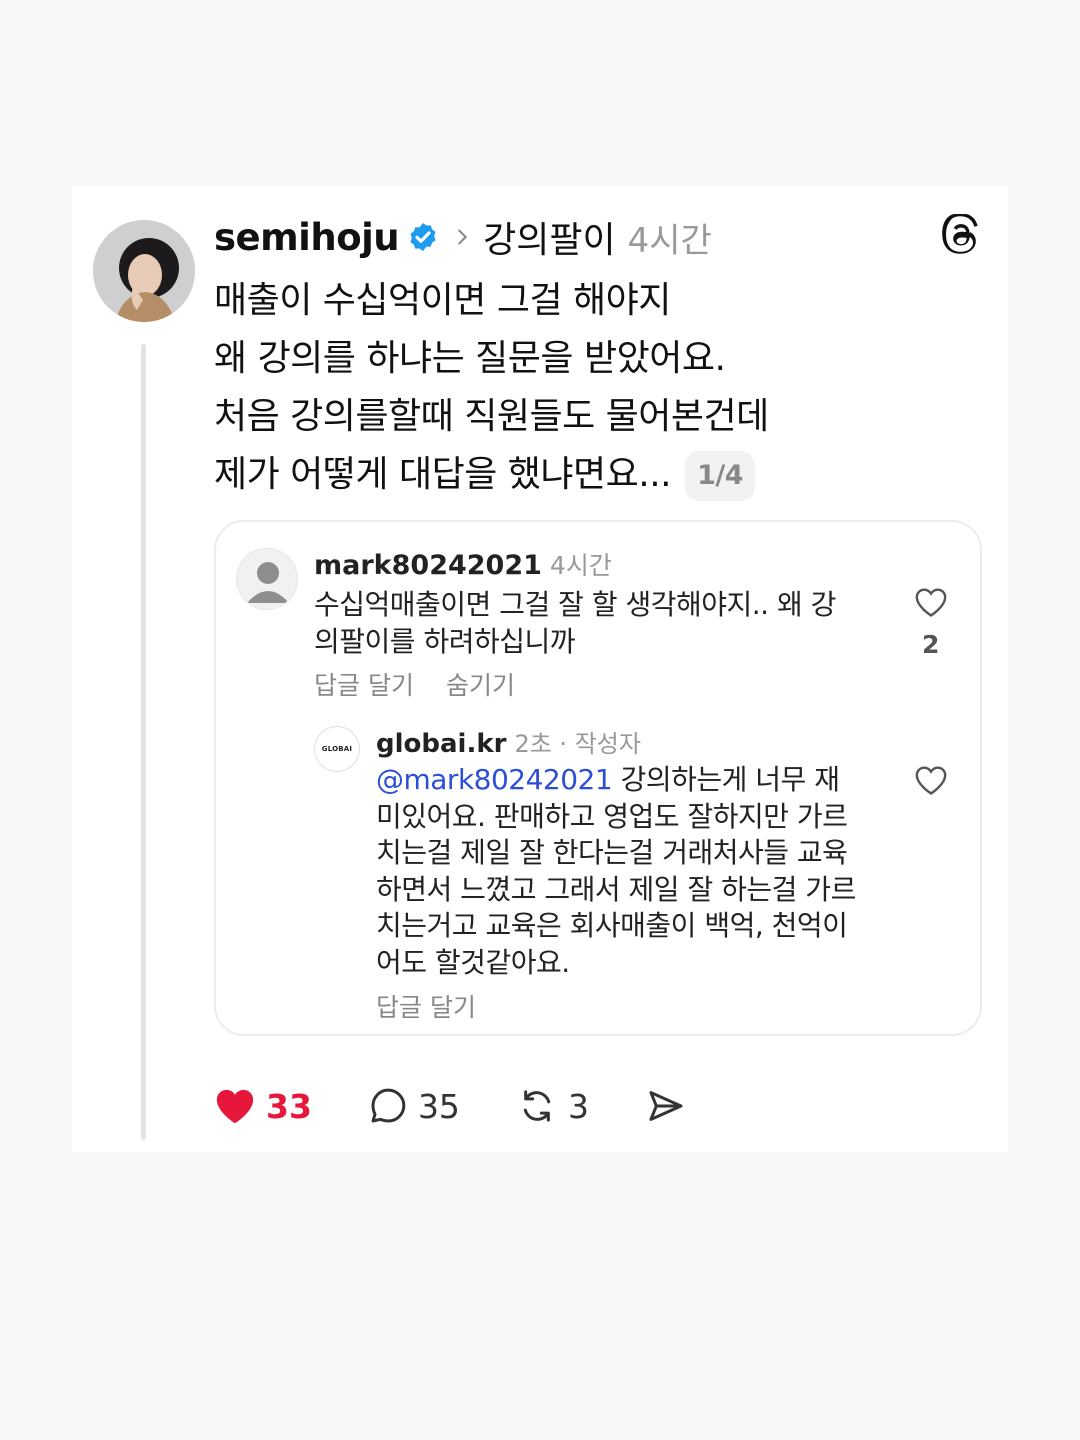 The image size is (1080, 1440). What do you see at coordinates (599, 623) in the screenshot?
I see `comment-text: 수십억매출이면 그걸 잘 할 생각해야지.. 왜 강 의팔이를 하려하십니까` at bounding box center [599, 623].